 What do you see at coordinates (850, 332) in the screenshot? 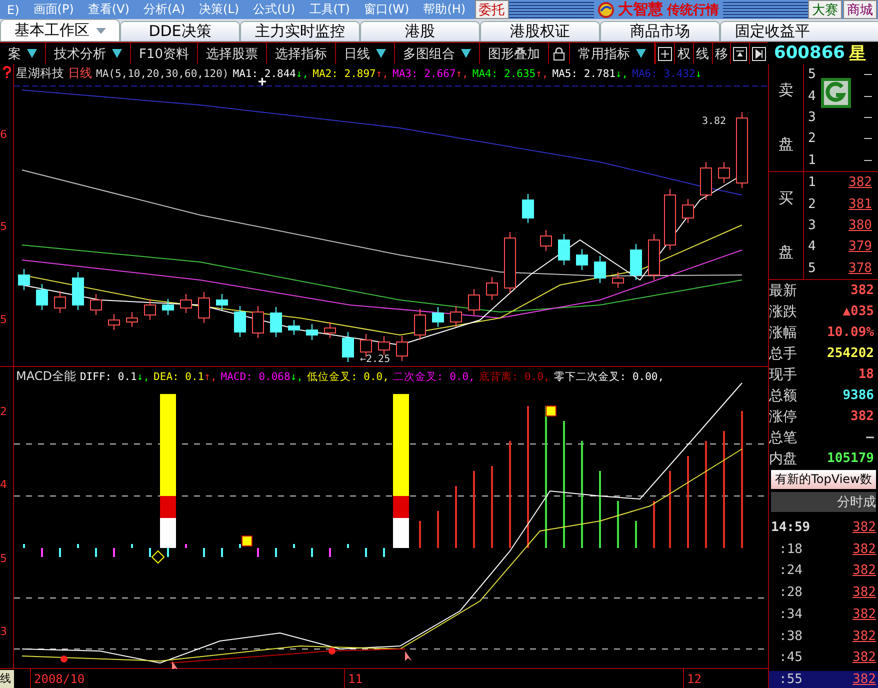
I see `stat-value: 10.09%` at bounding box center [850, 332].